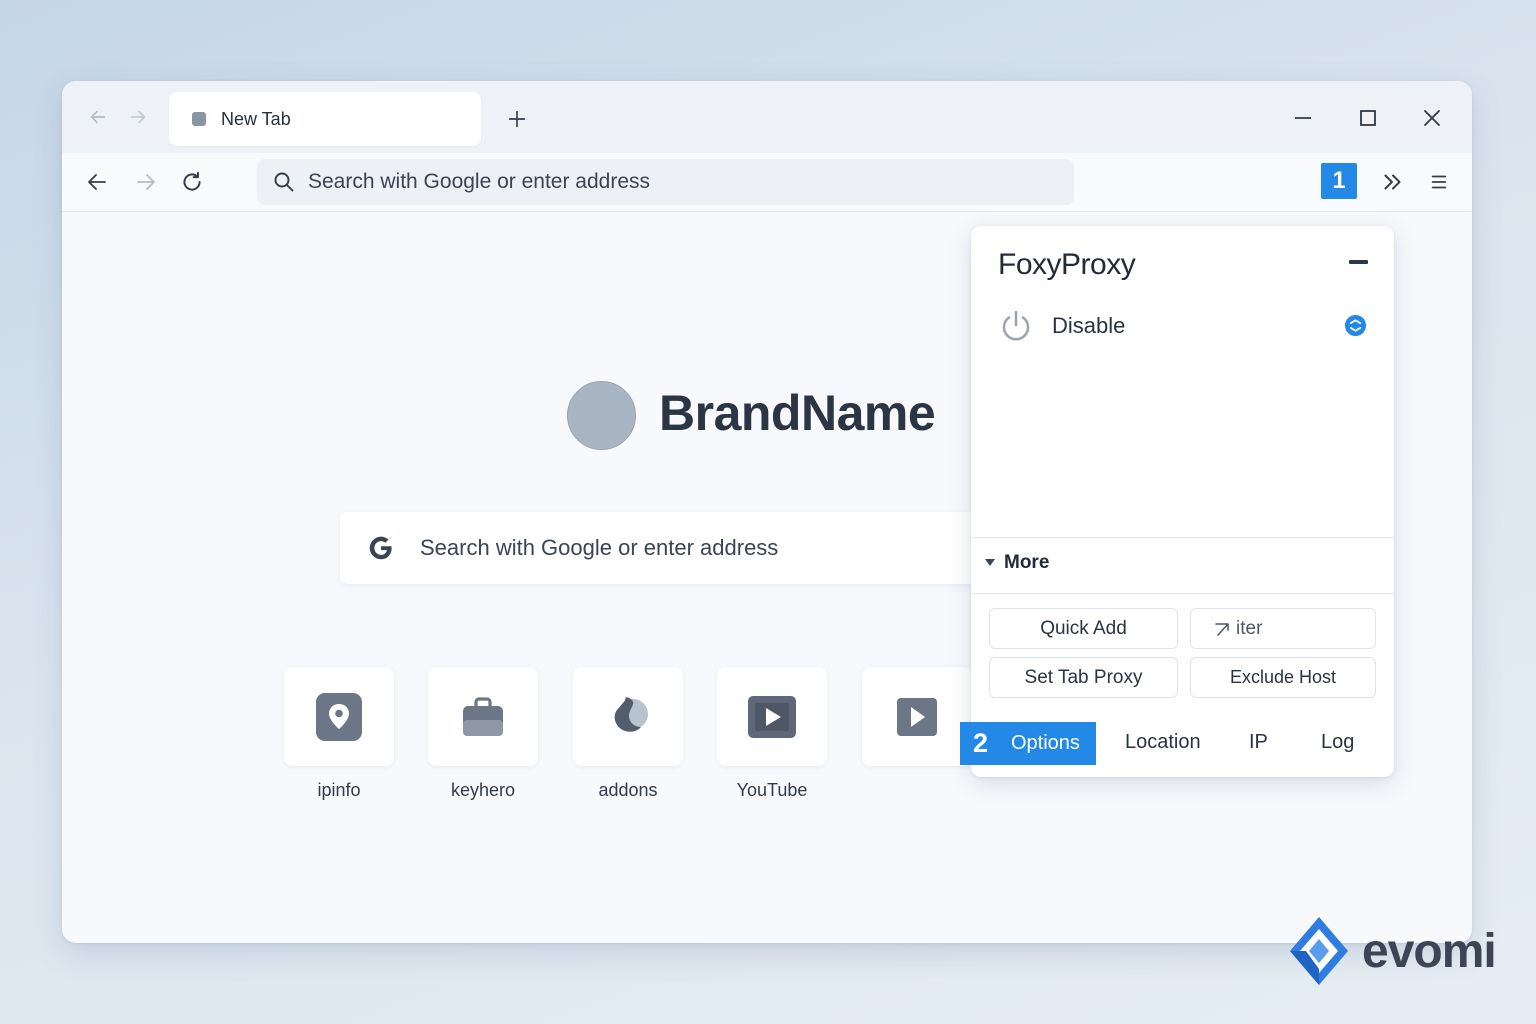 Image resolution: width=1536 pixels, height=1024 pixels. I want to click on filter-button-label: iter, so click(1249, 628).